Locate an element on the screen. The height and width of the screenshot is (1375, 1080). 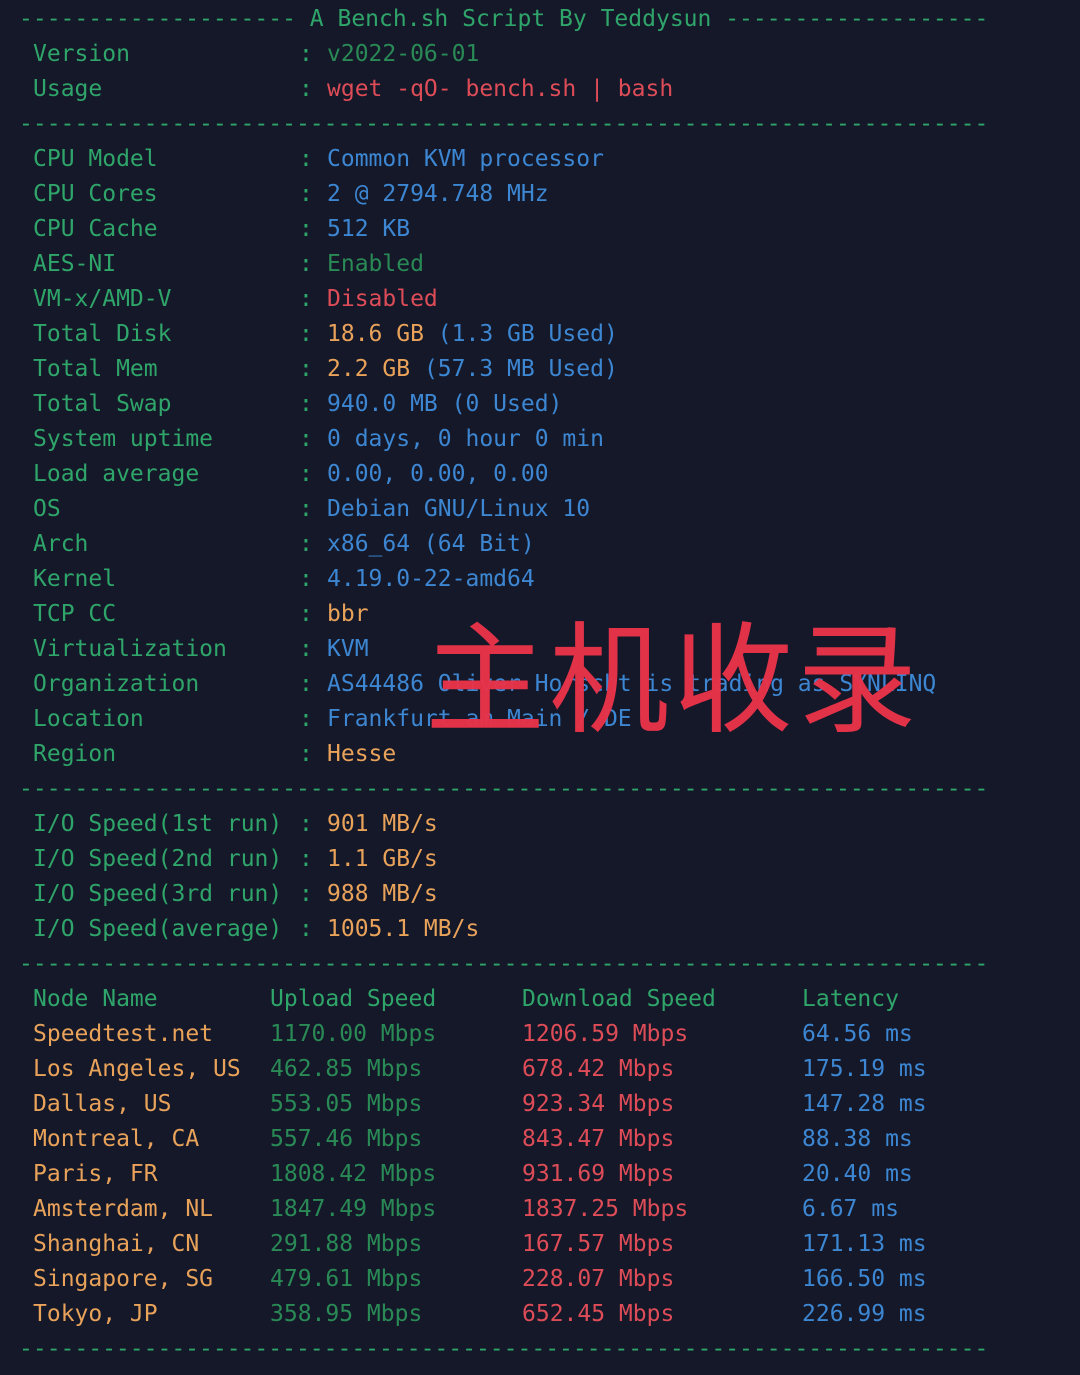
upload-speed: 291.88 Mbps is located at coordinates (346, 1244).